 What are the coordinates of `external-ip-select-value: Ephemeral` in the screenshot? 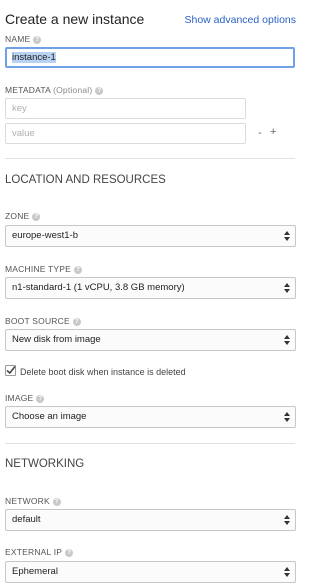 It's located at (35, 571).